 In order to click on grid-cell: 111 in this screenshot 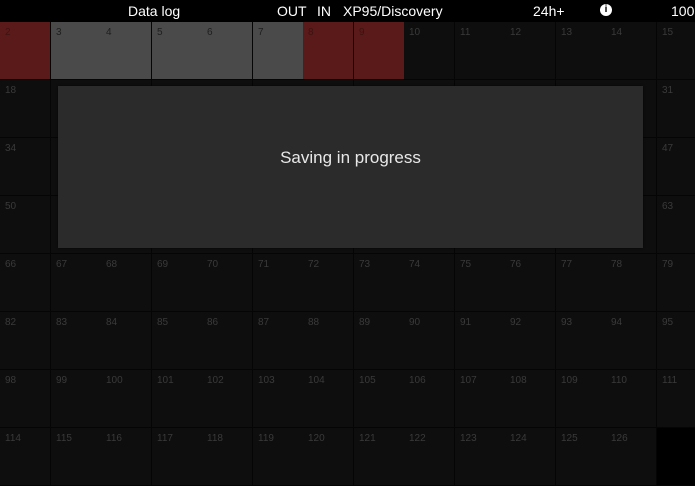, I will do `click(676, 399)`.